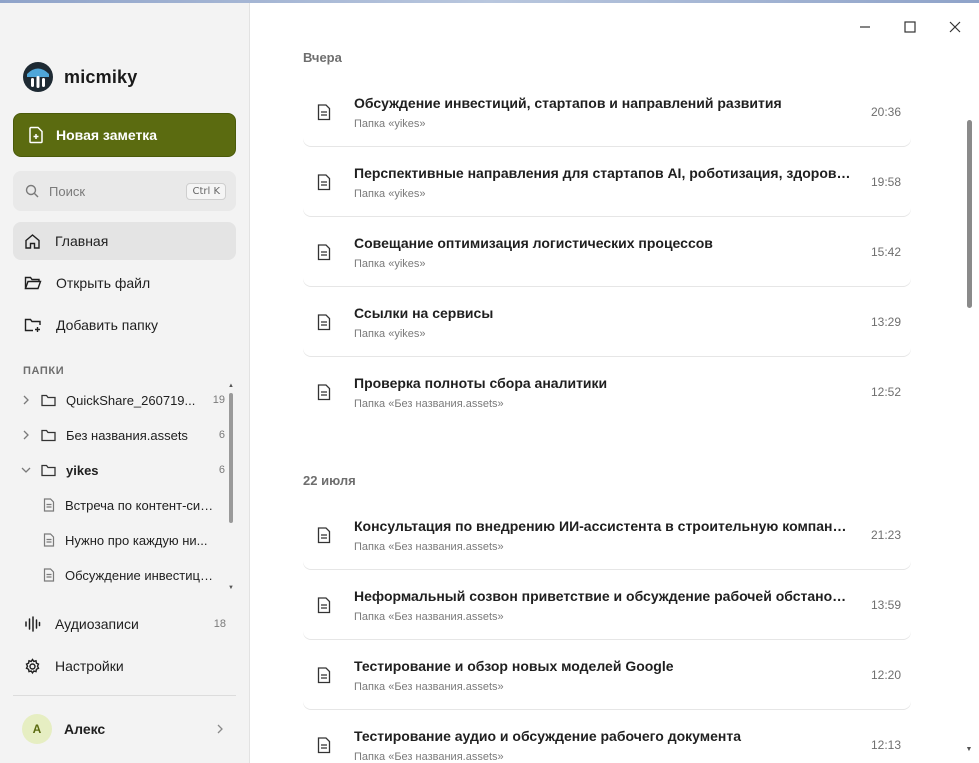 This screenshot has height=763, width=979. I want to click on new-note-button: Новая заметка, so click(124, 135).